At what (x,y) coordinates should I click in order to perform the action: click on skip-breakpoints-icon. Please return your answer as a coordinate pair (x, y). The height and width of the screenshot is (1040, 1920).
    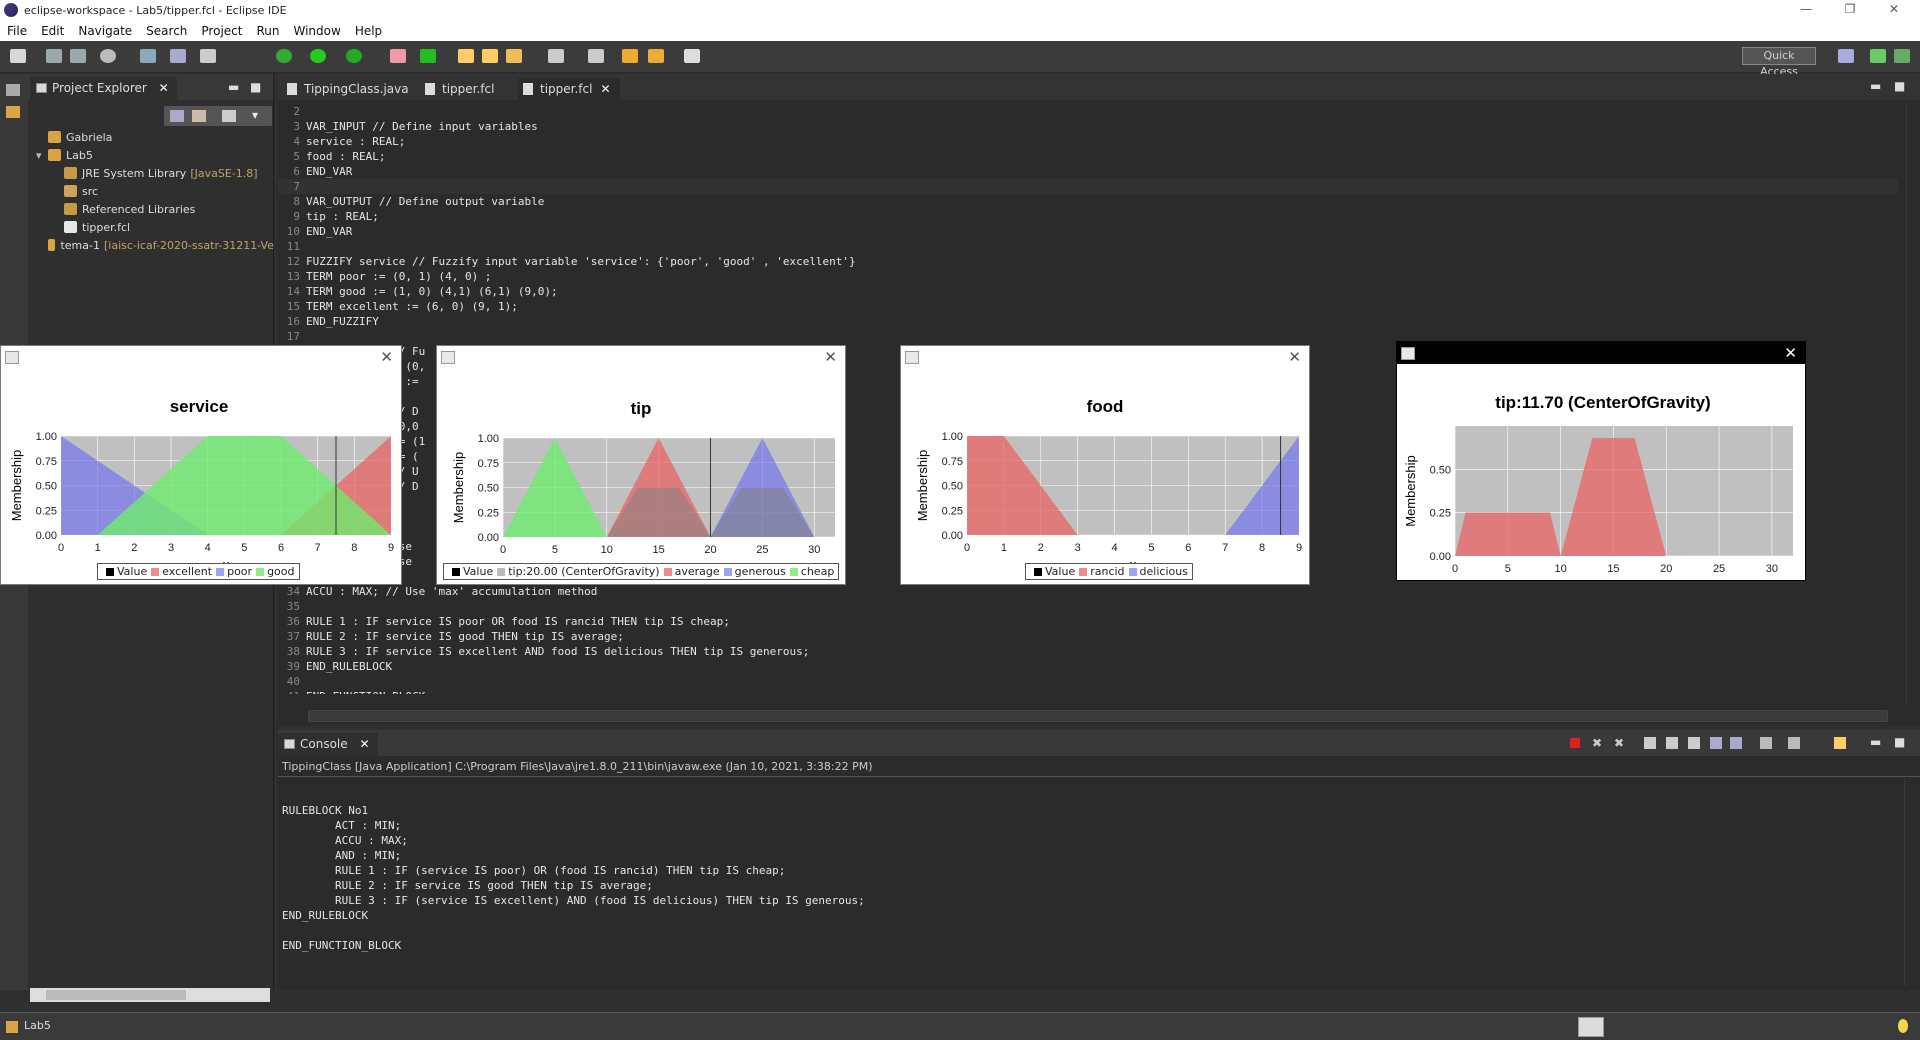
    Looking at the image, I should click on (148, 56).